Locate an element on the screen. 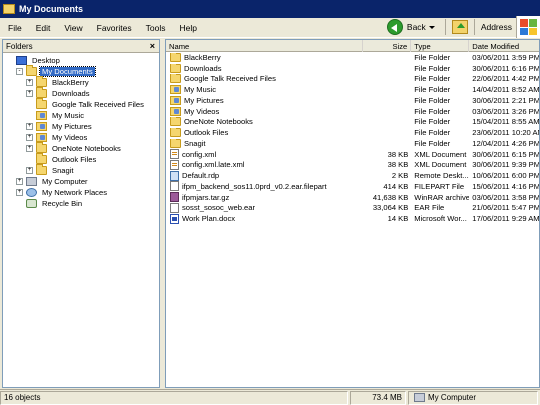 Image resolution: width=540 pixels, height=405 pixels. window-title: My Documents is located at coordinates (51, 9).